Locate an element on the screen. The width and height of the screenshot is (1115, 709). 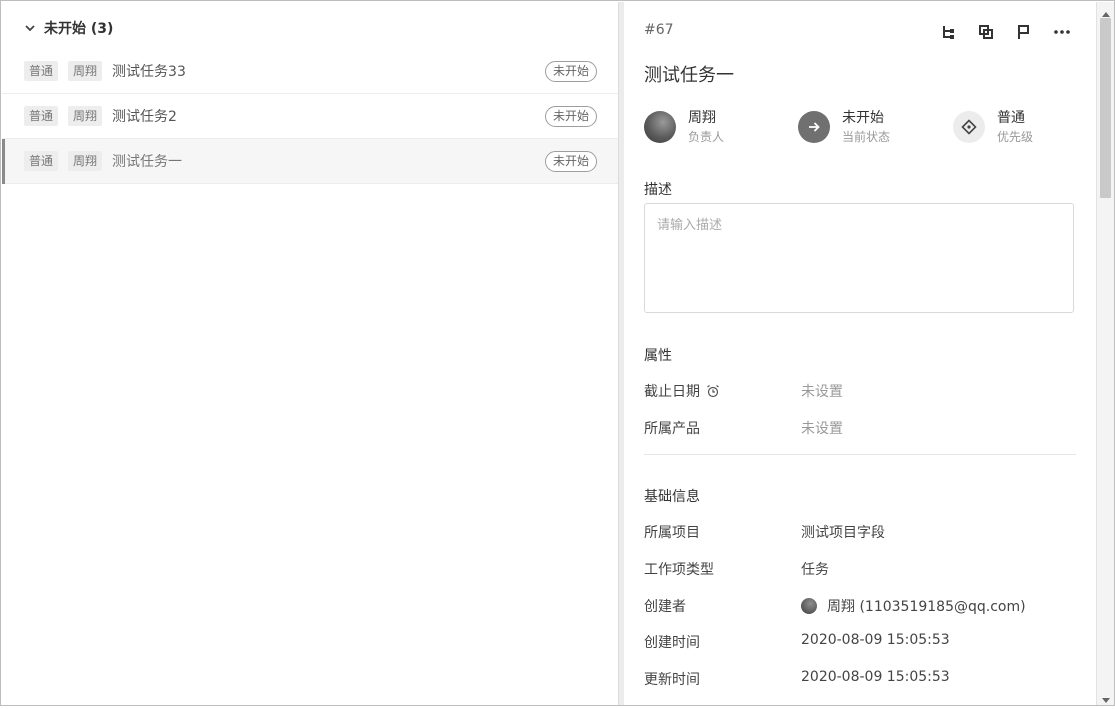
properties-label: 属性 is located at coordinates (658, 356).